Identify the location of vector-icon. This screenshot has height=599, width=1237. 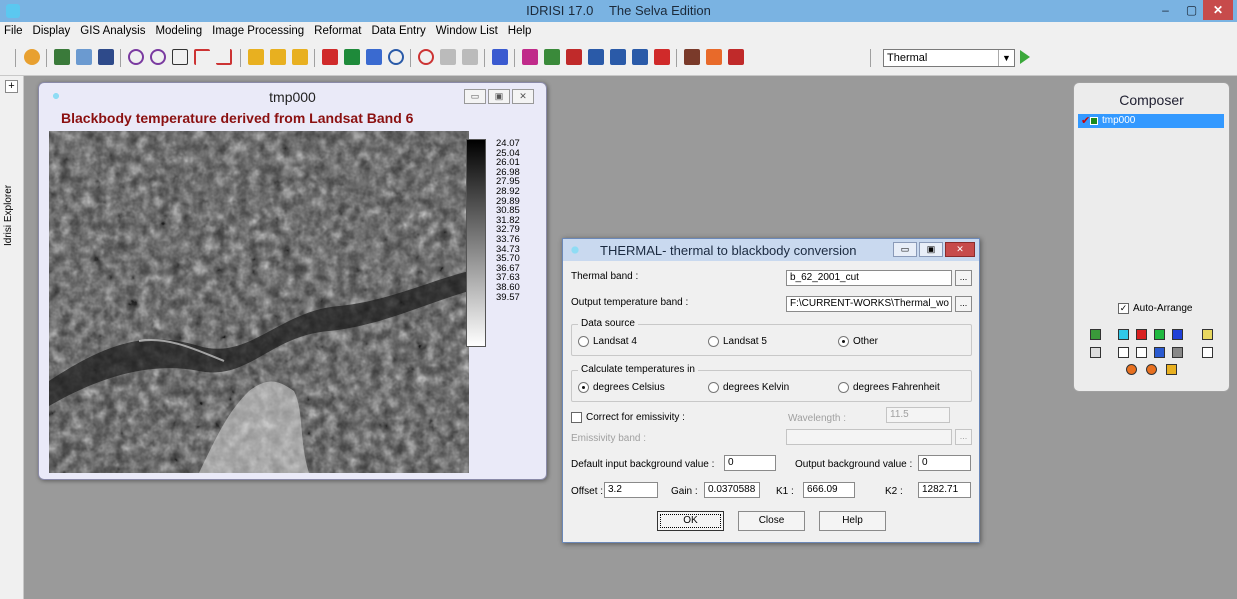
(84, 57).